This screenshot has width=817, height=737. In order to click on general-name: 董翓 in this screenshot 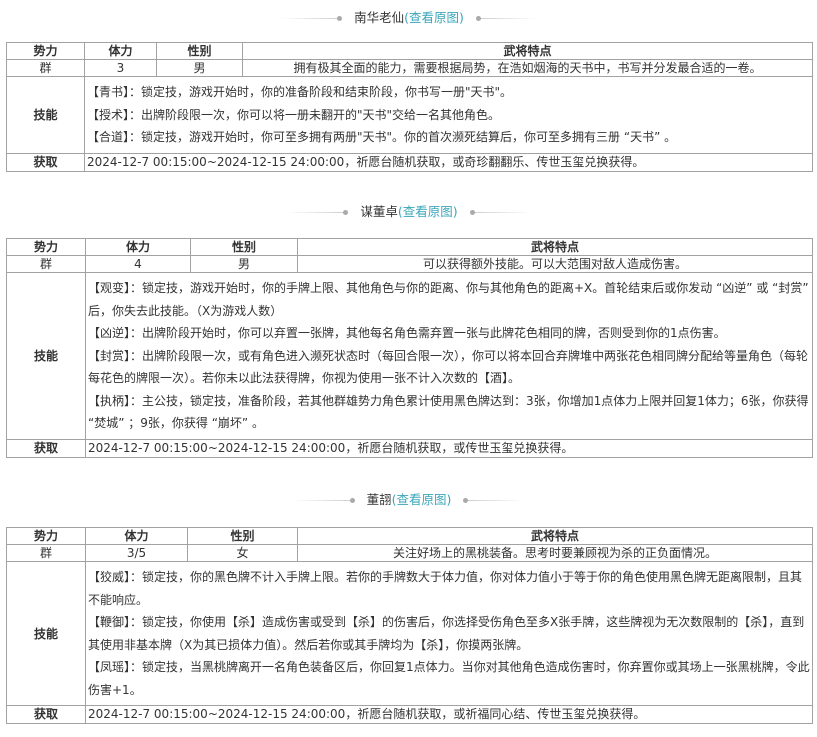, I will do `click(379, 499)`.